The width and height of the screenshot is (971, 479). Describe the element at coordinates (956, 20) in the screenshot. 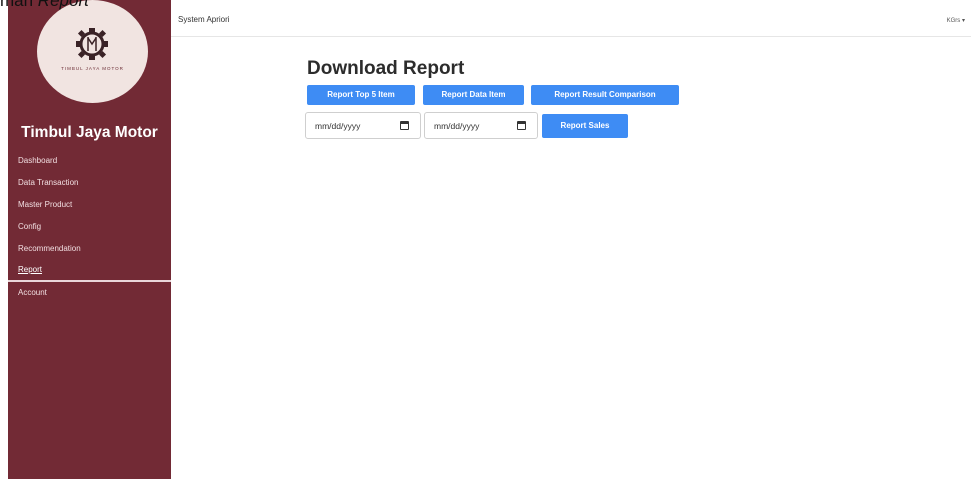

I see `user-menu: KGrs ▾` at that location.